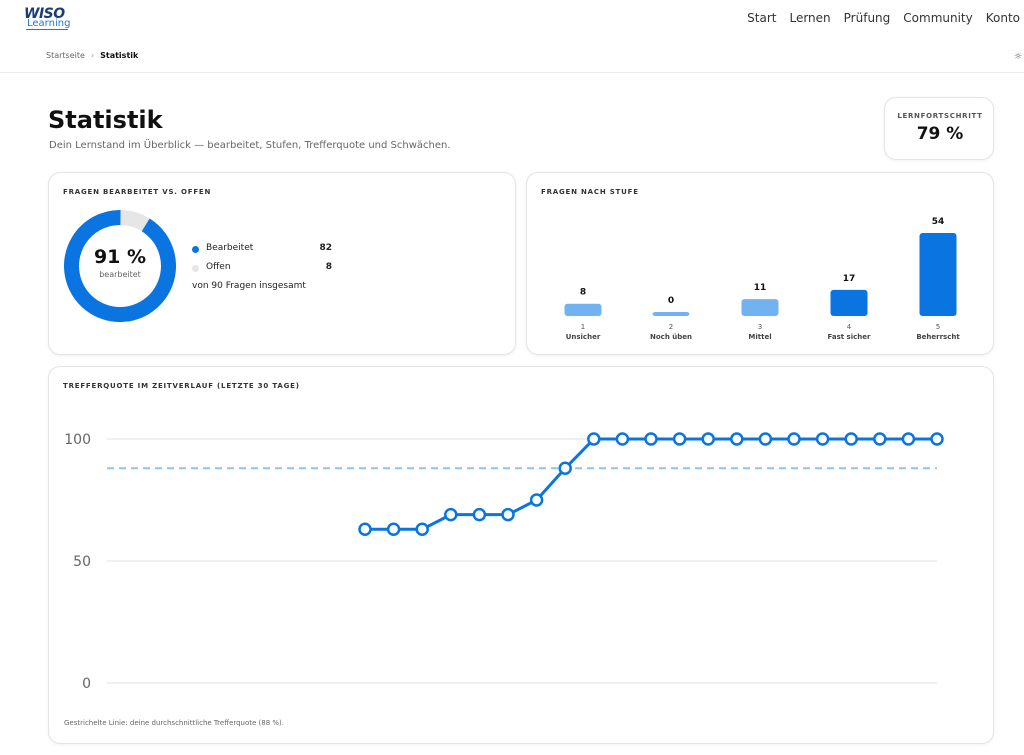 This screenshot has height=755, width=1024. What do you see at coordinates (262, 252) in the screenshot?
I see `legend-item-bearbeitet: Bearbeitet 82` at bounding box center [262, 252].